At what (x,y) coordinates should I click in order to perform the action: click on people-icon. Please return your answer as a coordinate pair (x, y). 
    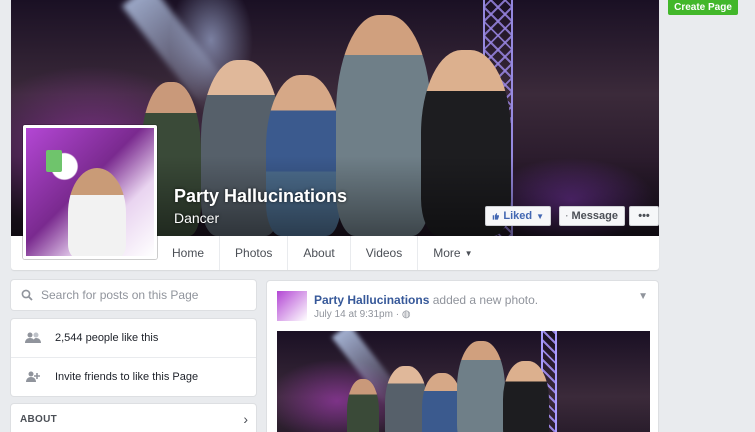
    Looking at the image, I should click on (33, 337).